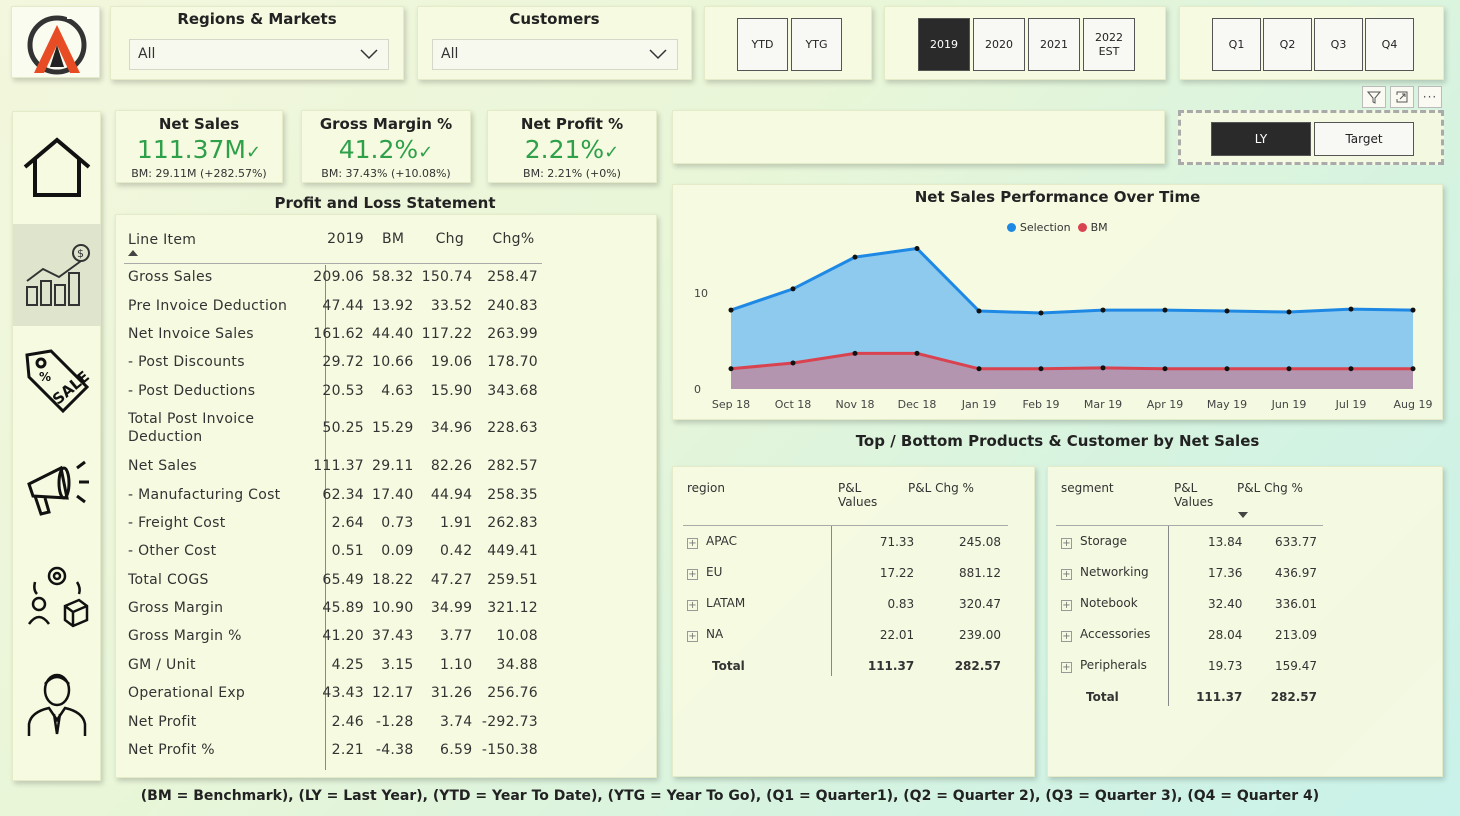 The image size is (1460, 816). I want to click on nav-supply-chain, so click(57, 596).